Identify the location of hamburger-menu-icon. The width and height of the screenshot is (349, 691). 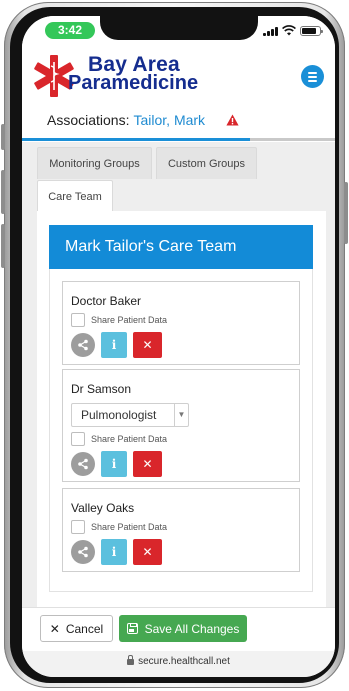
(312, 76).